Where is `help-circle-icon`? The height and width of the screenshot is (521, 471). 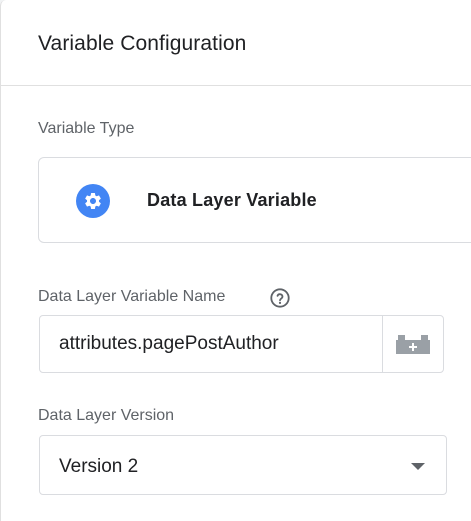
help-circle-icon is located at coordinates (280, 298).